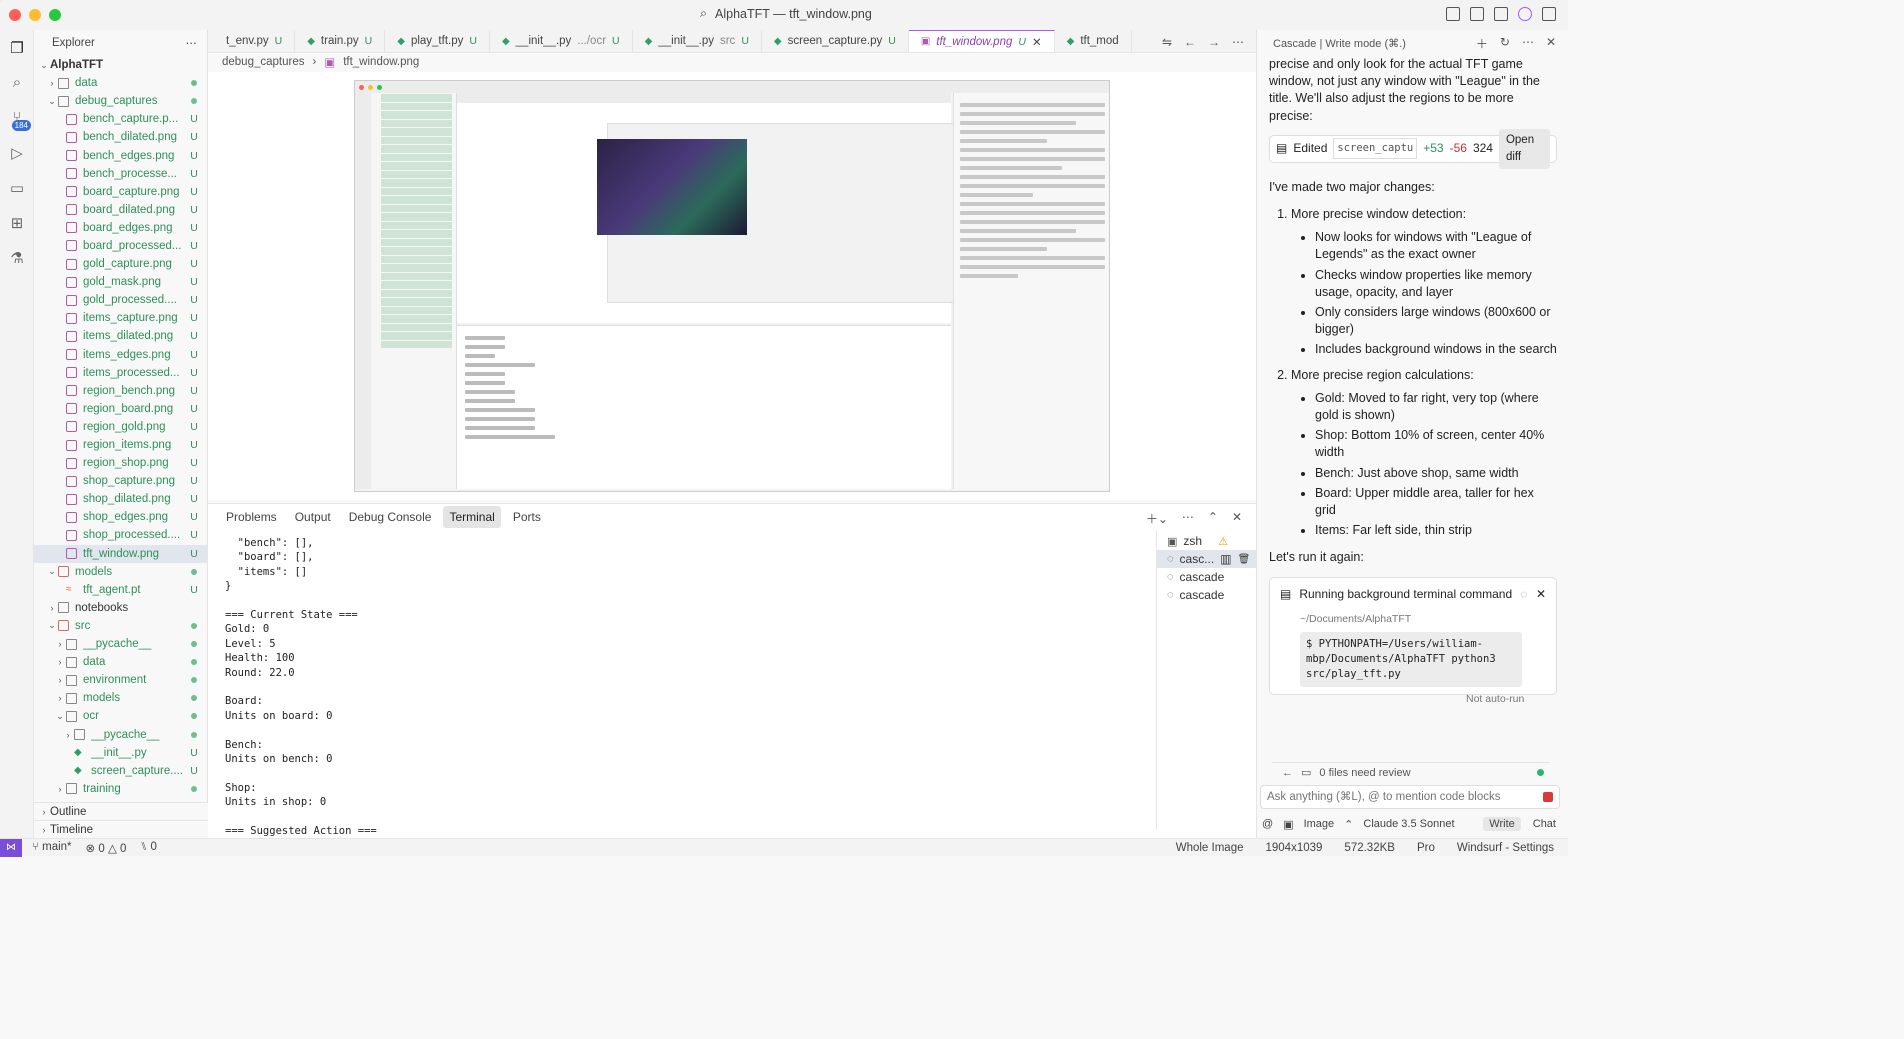  What do you see at coordinates (1206, 559) in the screenshot?
I see `terminal-instance: ◌ casc... ▥ 🗑` at bounding box center [1206, 559].